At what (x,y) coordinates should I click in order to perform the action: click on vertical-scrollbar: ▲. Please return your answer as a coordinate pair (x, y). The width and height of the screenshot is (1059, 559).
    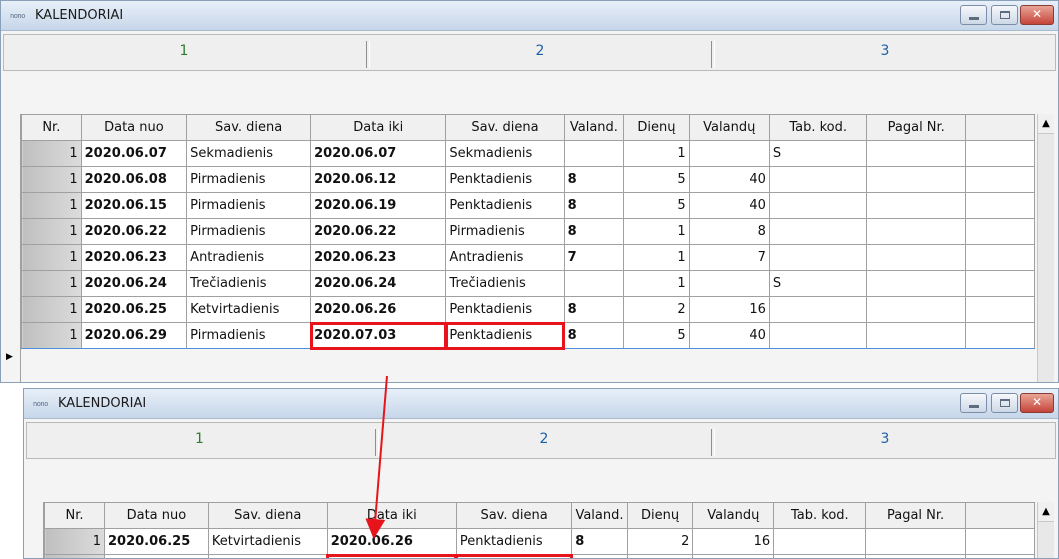
    Looking at the image, I should click on (1045, 248).